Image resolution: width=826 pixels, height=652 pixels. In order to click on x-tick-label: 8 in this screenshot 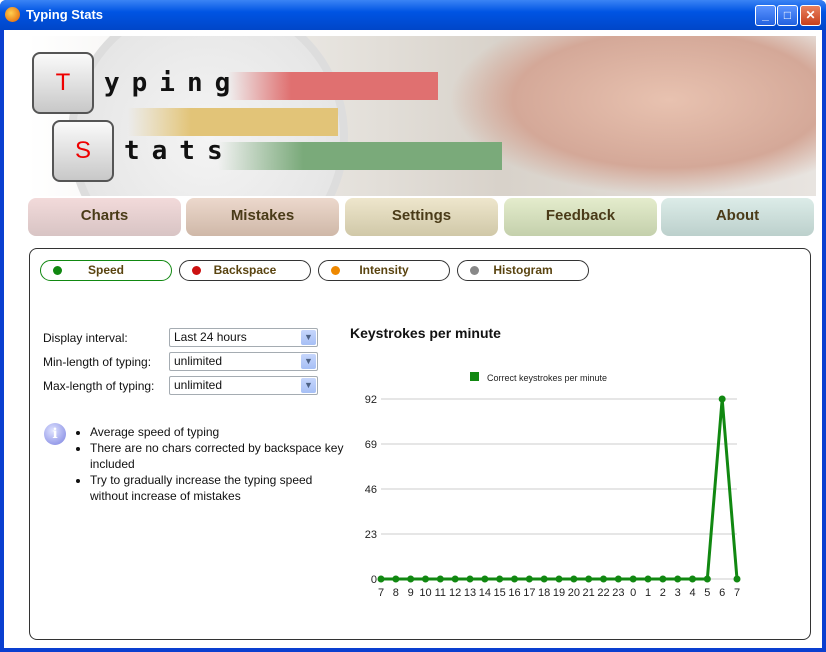, I will do `click(396, 593)`.